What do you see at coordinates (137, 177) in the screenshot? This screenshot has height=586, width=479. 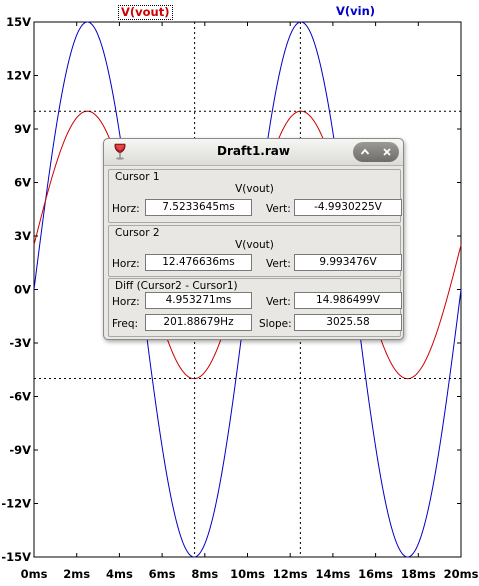 I see `cursor1-group-label: Cursor 1` at bounding box center [137, 177].